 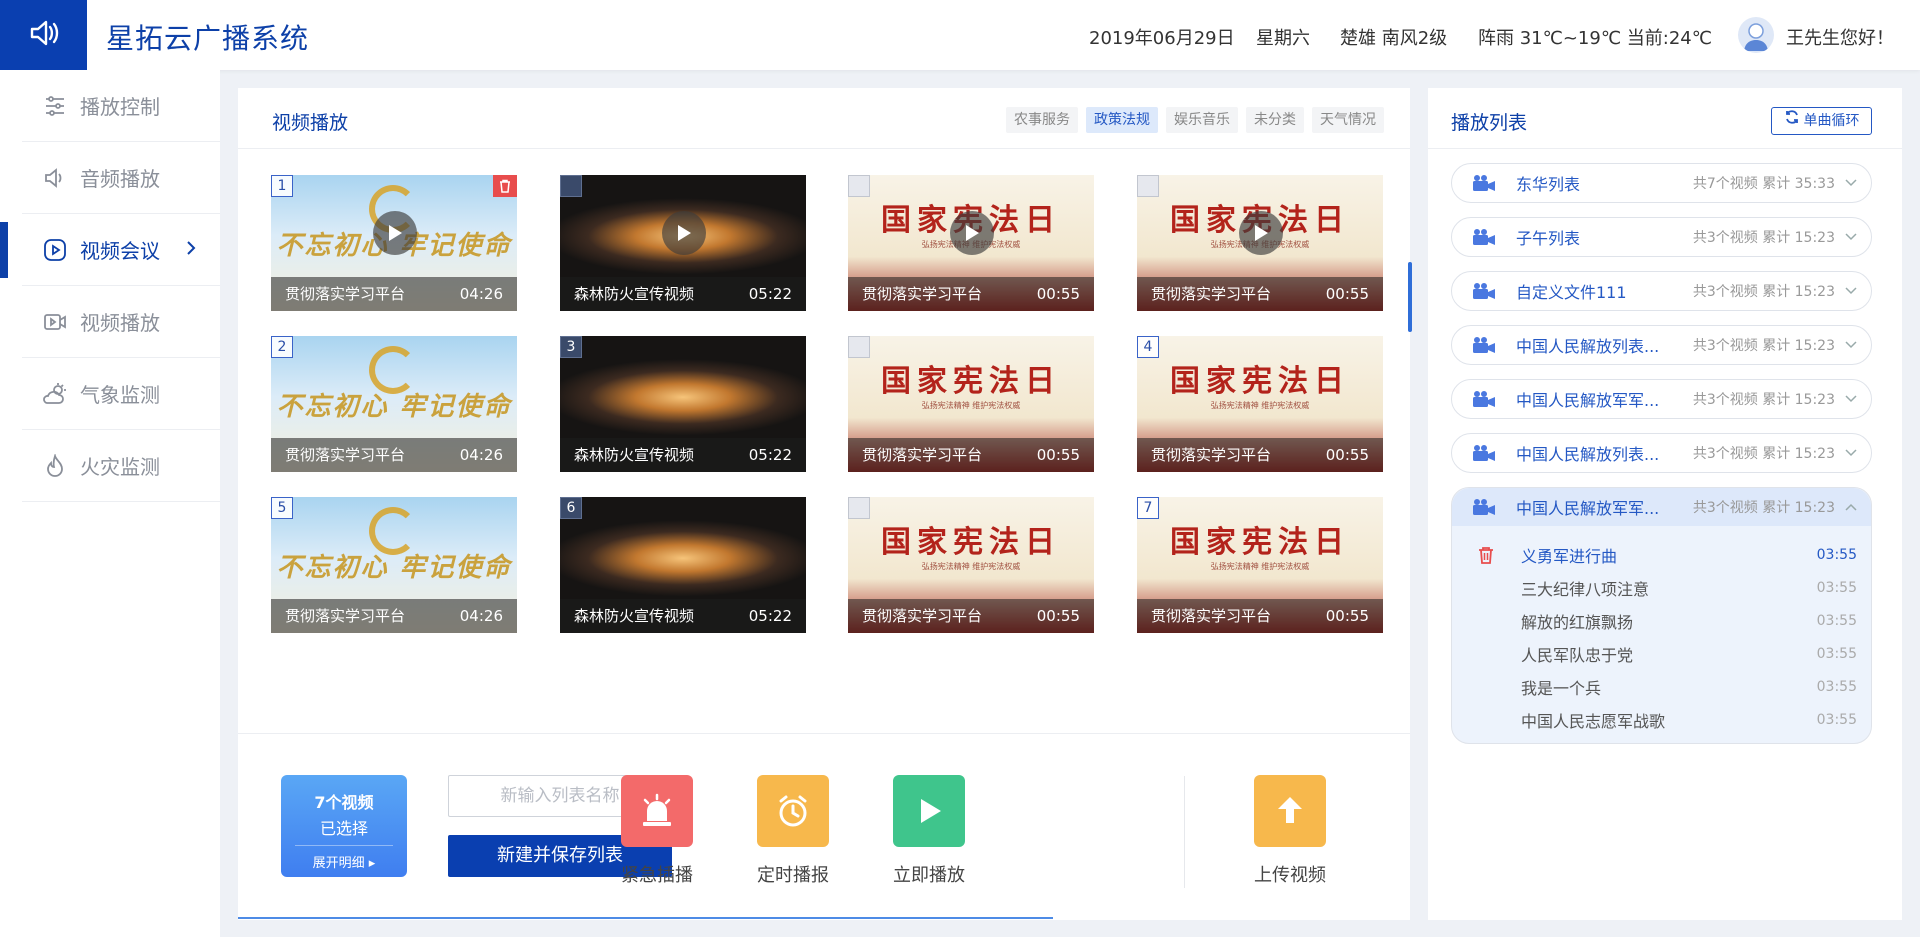 What do you see at coordinates (282, 186) in the screenshot?
I see `select-checkbox: 1` at bounding box center [282, 186].